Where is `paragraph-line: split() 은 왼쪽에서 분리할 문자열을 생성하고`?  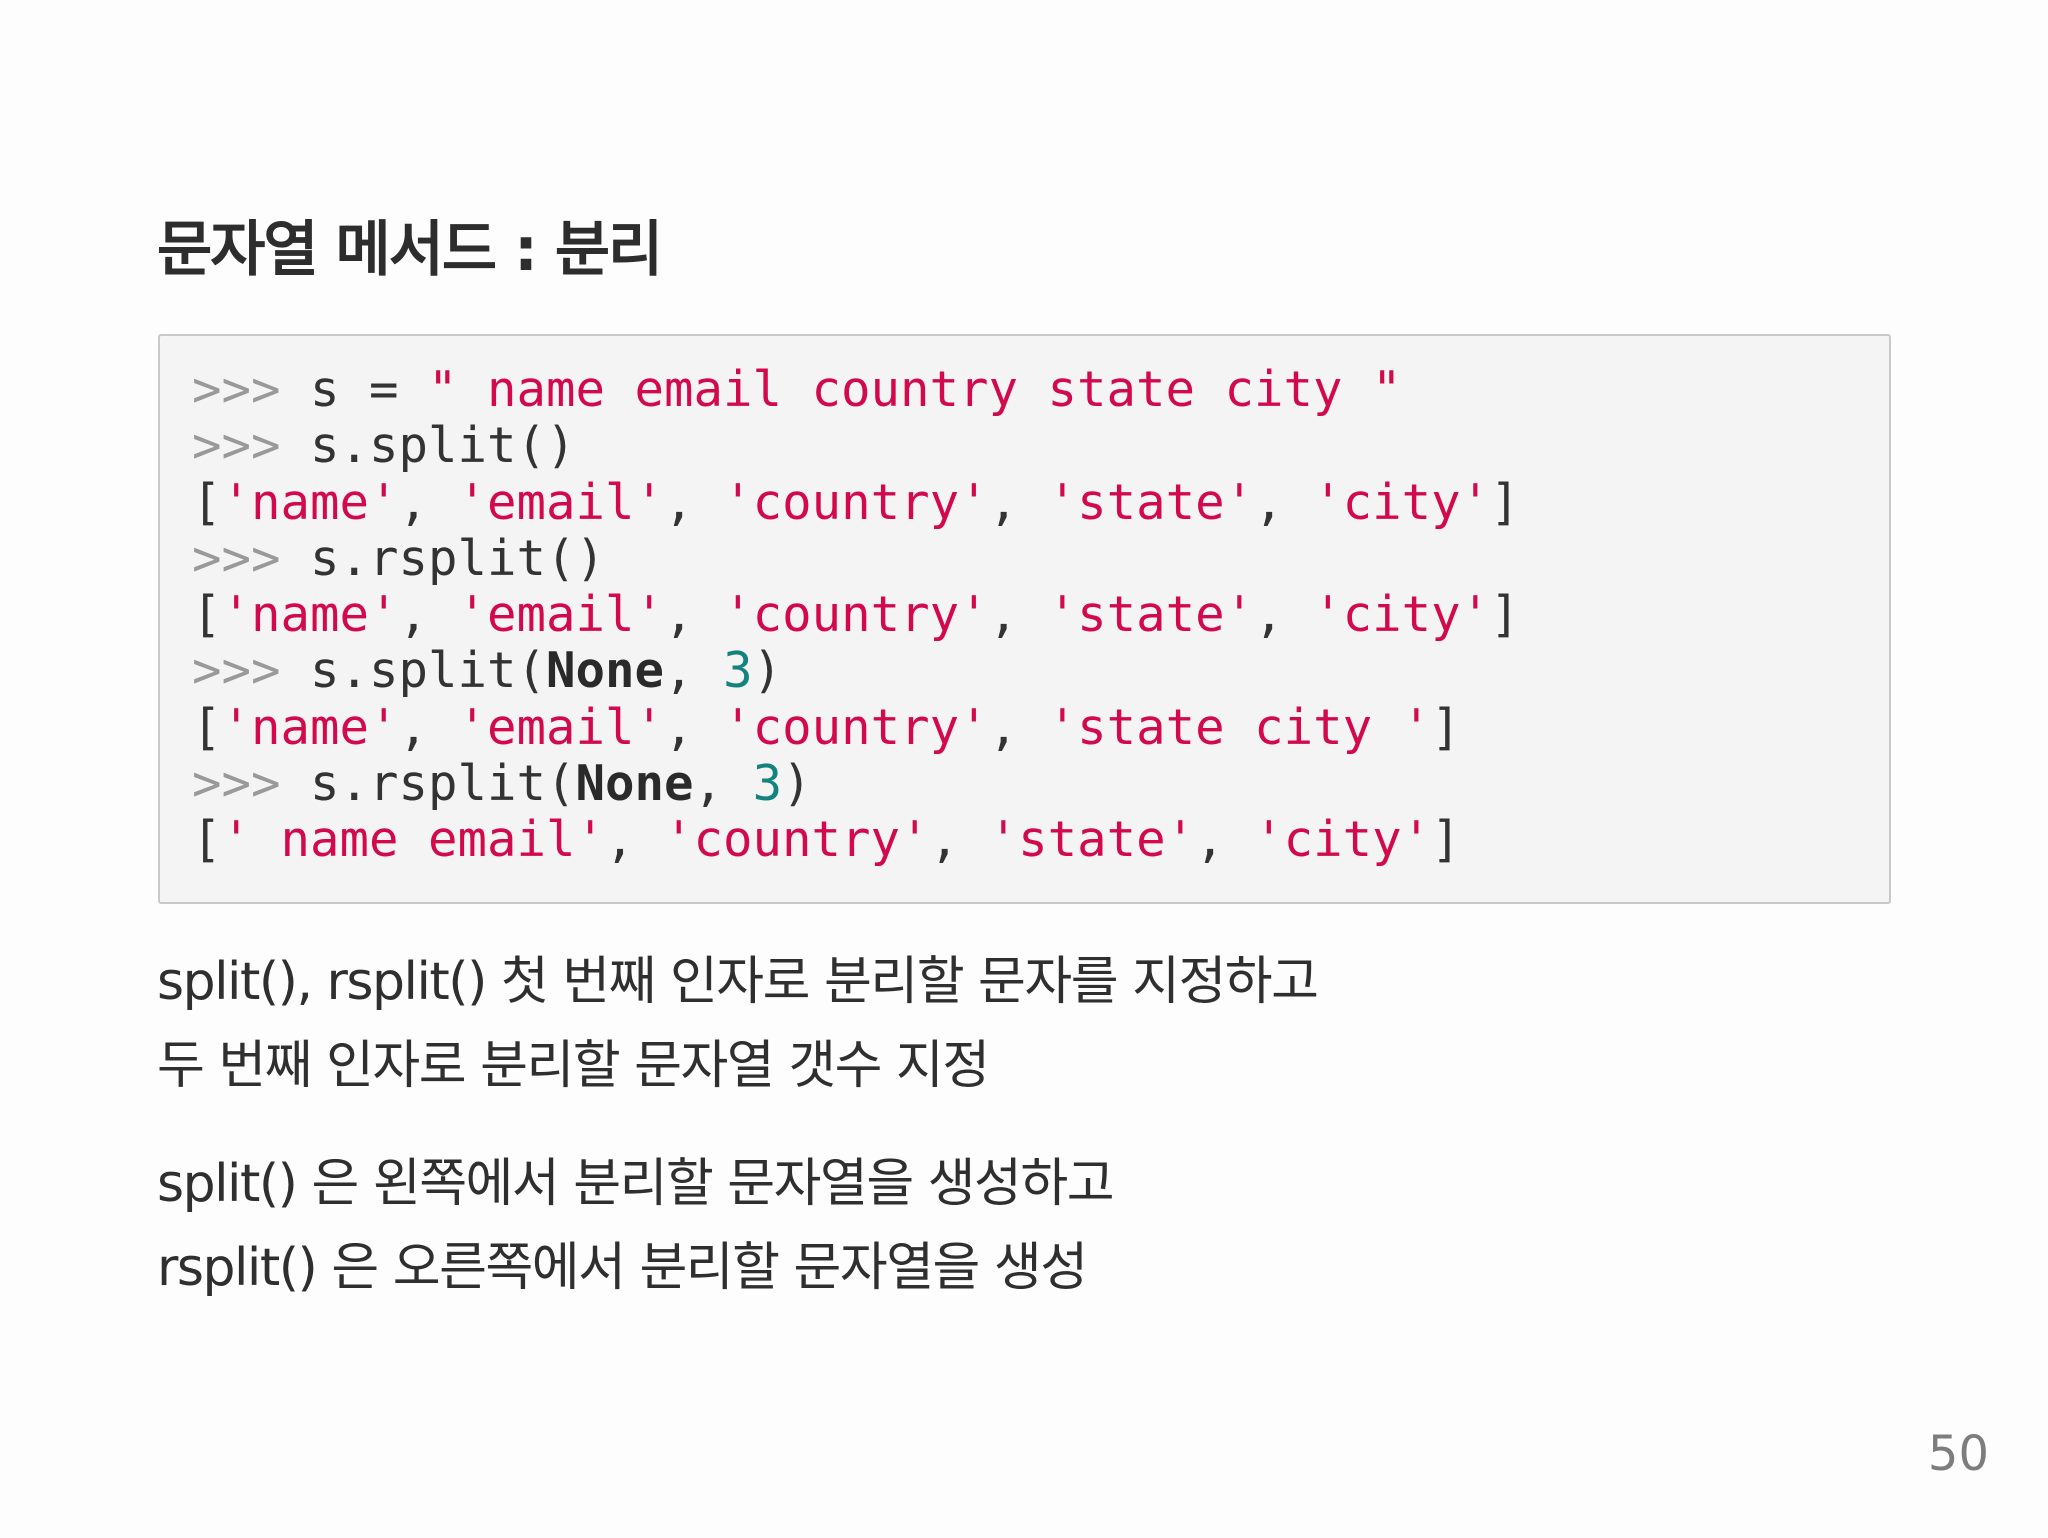
paragraph-line: split() 은 왼쪽에서 분리할 문자열을 생성하고 is located at coordinates (636, 1184).